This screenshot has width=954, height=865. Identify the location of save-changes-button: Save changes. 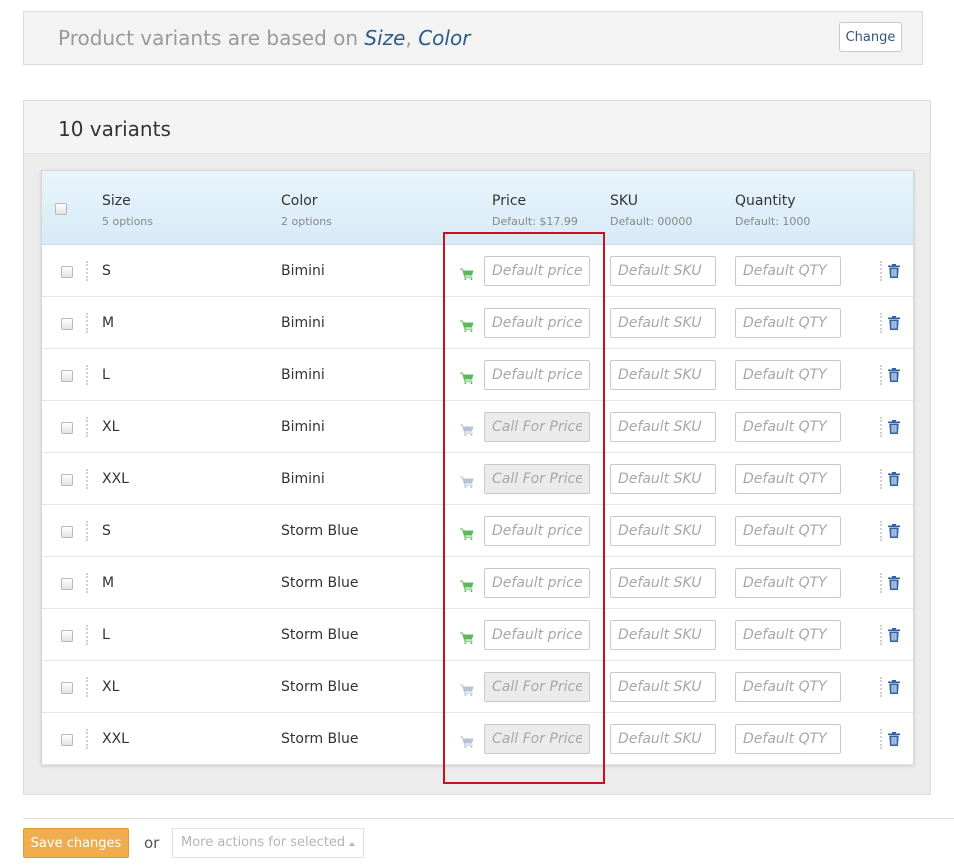
(76, 843).